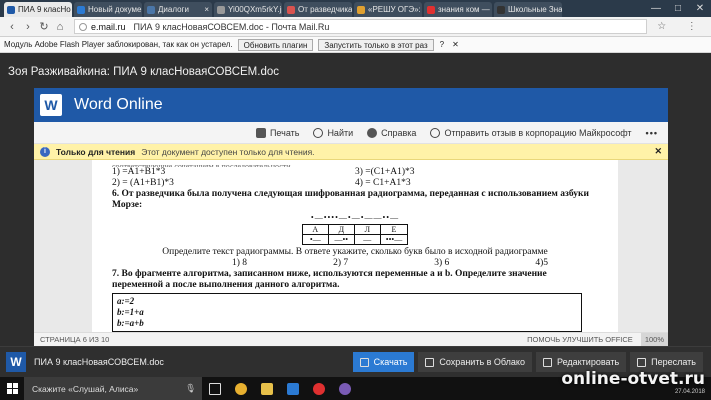  I want to click on yandex-browser-icon, so click(241, 388).